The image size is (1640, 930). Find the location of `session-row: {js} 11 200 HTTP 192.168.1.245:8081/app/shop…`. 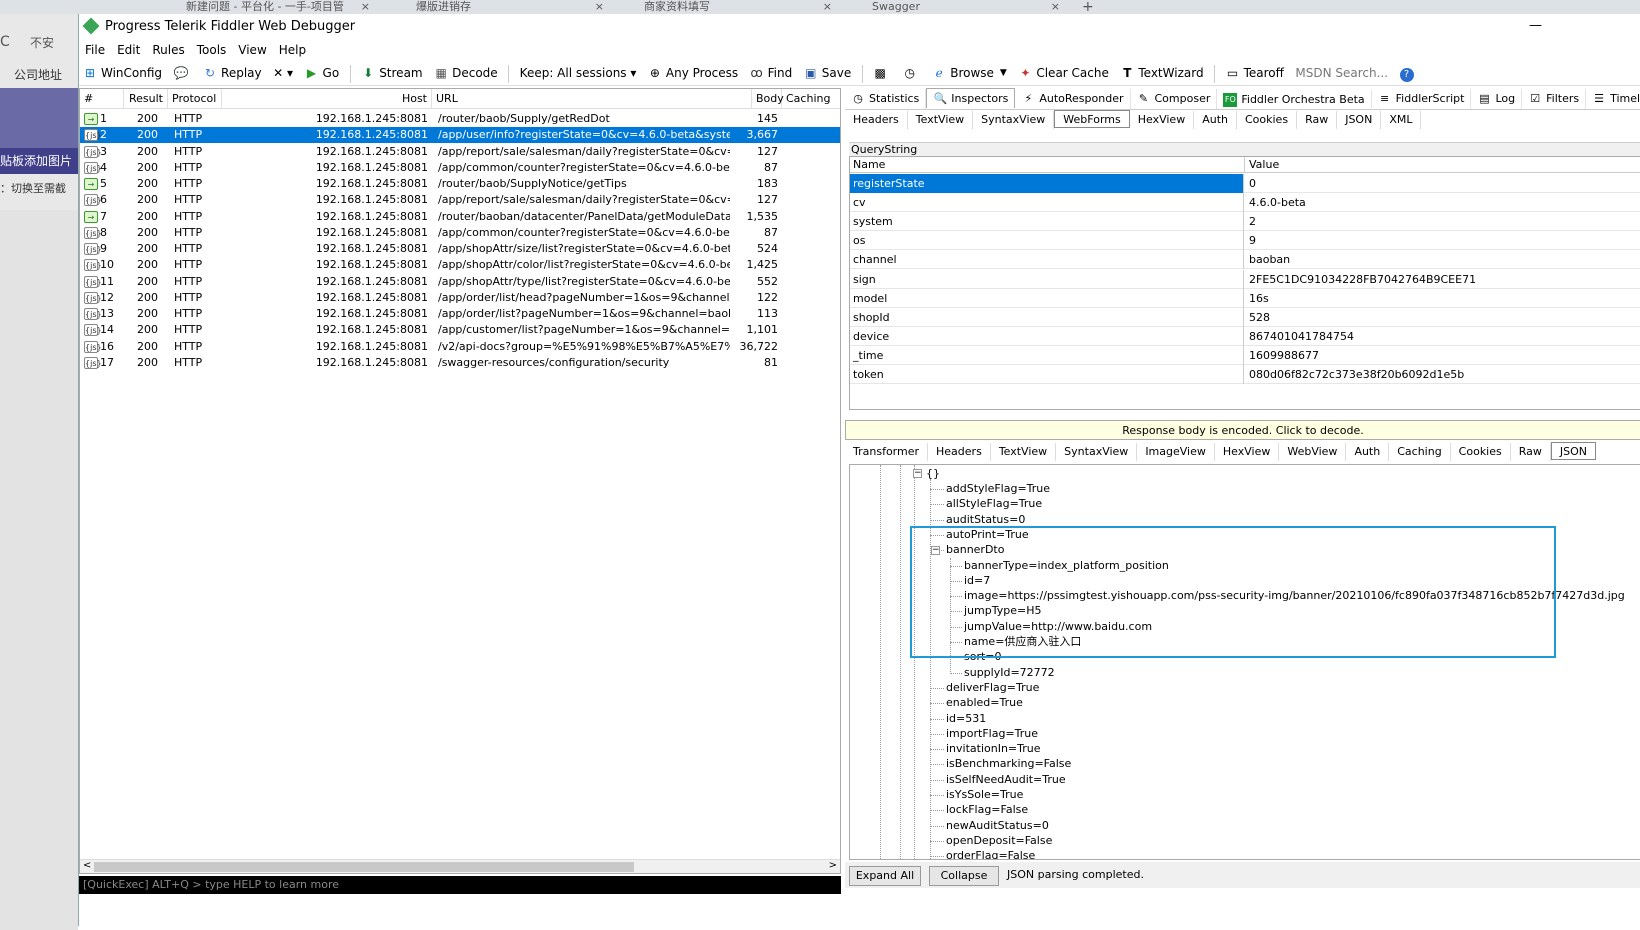

session-row: {js} 11 200 HTTP 192.168.1.245:8081/app/shop… is located at coordinates (460, 282).